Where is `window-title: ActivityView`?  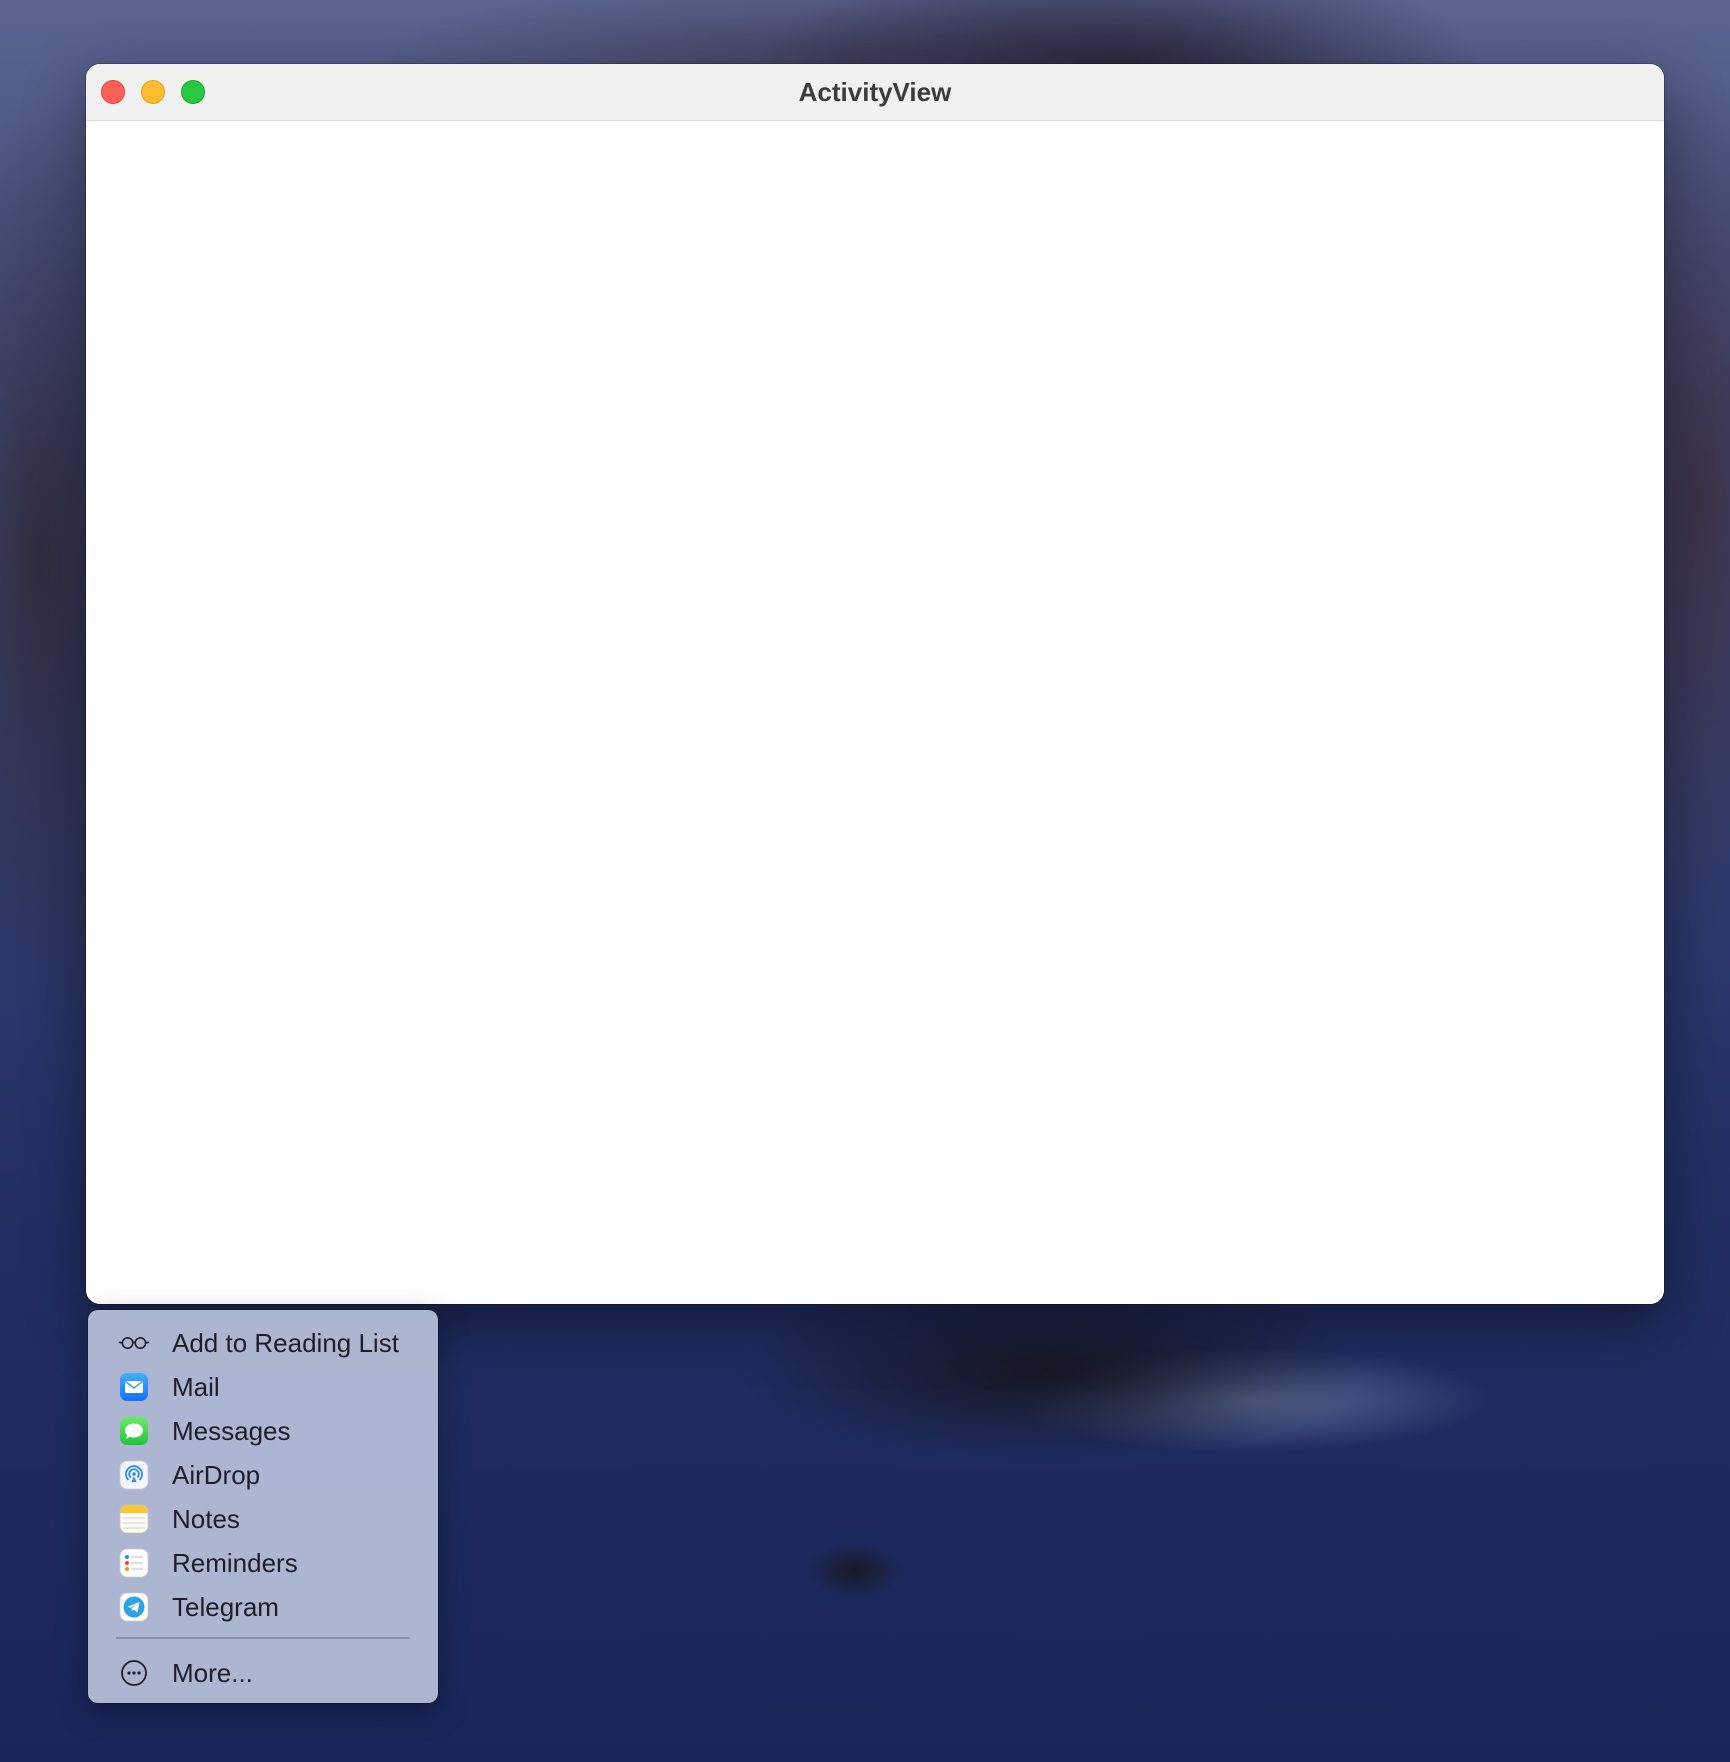 window-title: ActivityView is located at coordinates (875, 92).